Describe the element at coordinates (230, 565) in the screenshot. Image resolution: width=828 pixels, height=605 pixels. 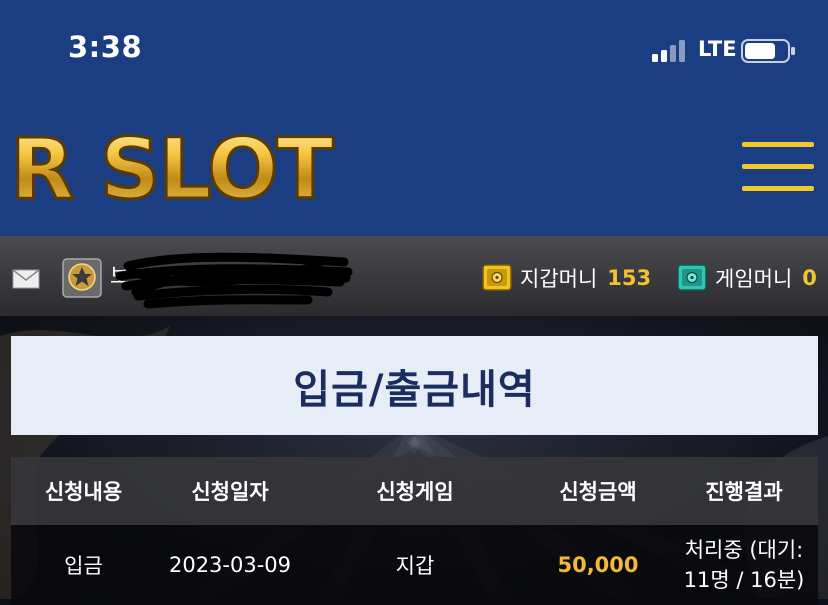
I see `cell-date: 2023-03-09` at that location.